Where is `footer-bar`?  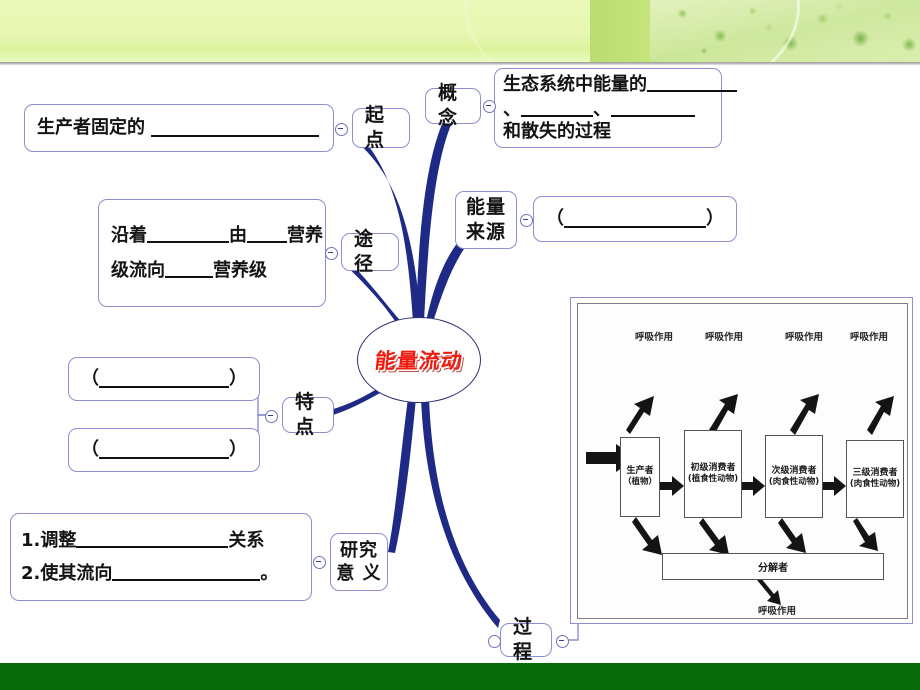
footer-bar is located at coordinates (460, 676).